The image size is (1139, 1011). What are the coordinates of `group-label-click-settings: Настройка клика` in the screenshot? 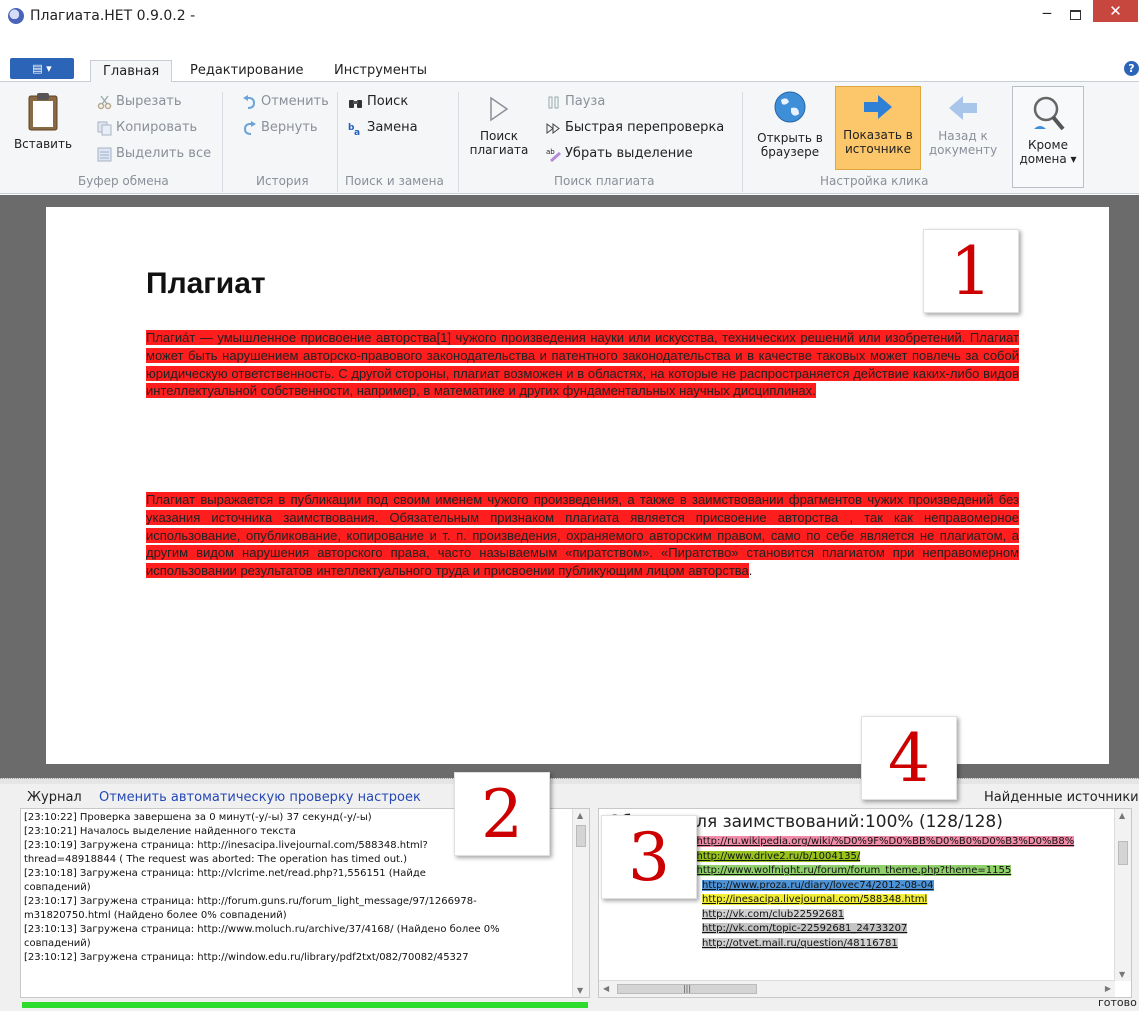 It's located at (874, 181).